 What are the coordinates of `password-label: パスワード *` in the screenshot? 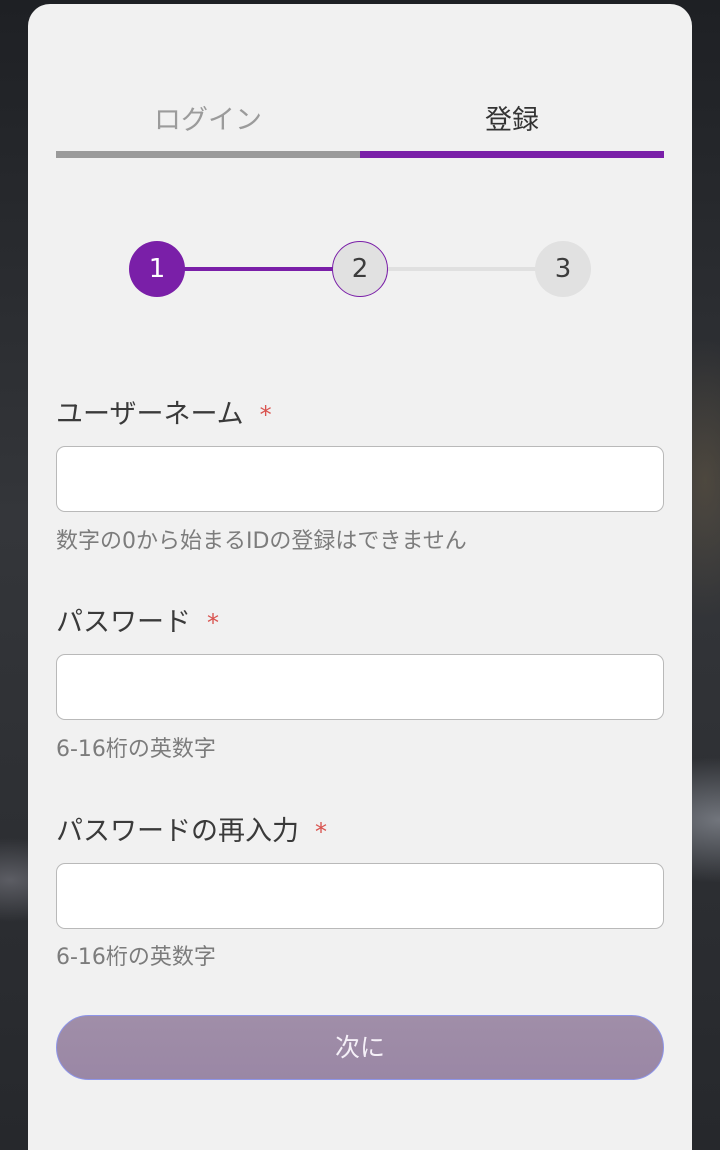 It's located at (137, 619).